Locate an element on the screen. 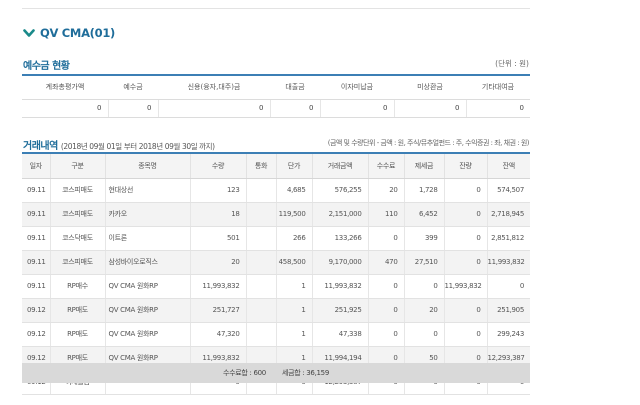  balance-column-header: 대출금 is located at coordinates (295, 87).